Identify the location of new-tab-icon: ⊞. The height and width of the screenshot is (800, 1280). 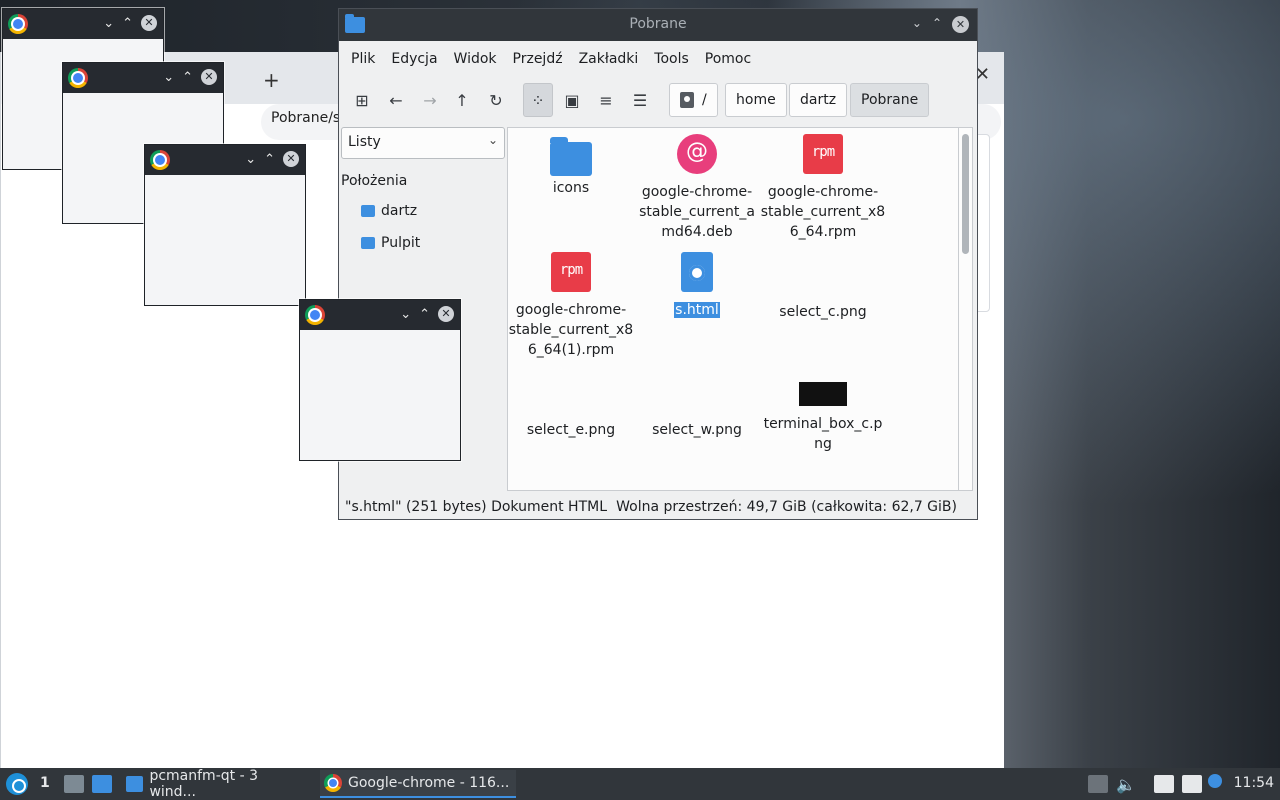
(362, 100).